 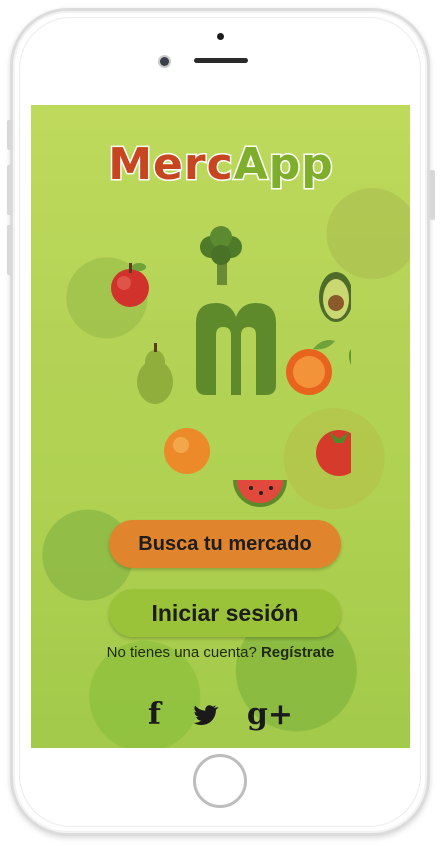 What do you see at coordinates (220, 781) in the screenshot?
I see `home-button` at bounding box center [220, 781].